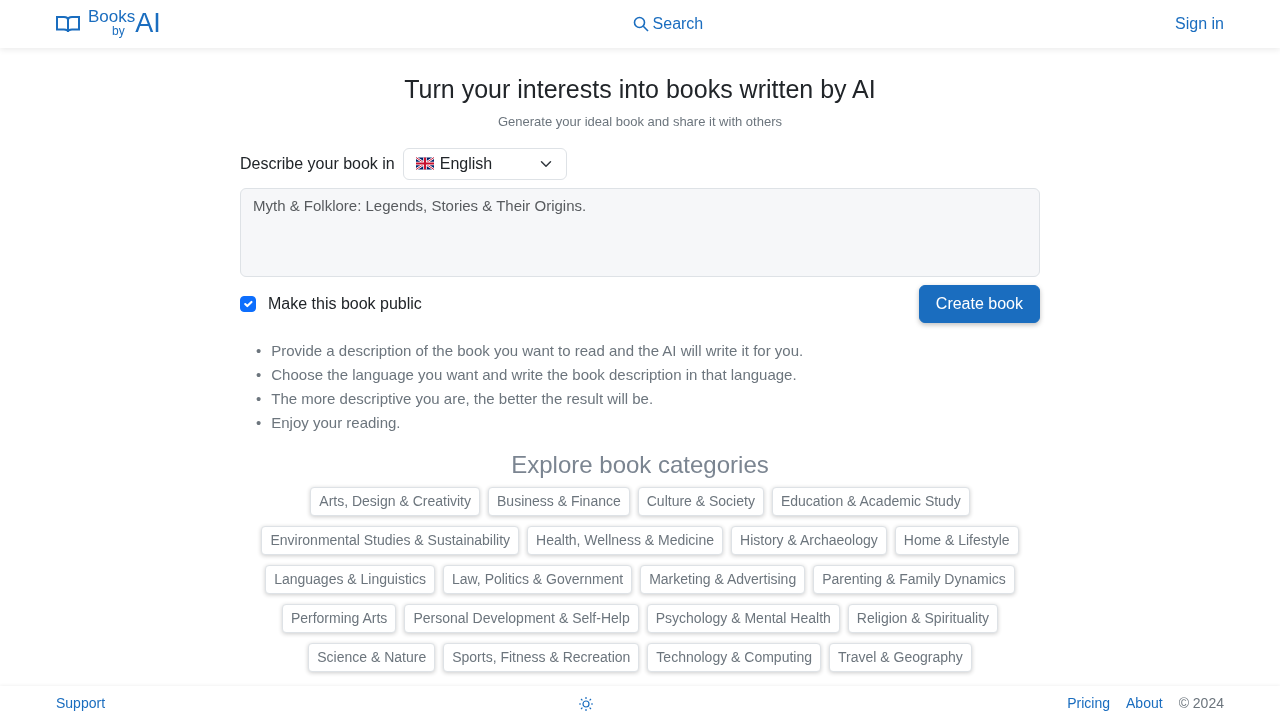 The width and height of the screenshot is (1280, 720). What do you see at coordinates (640, 232) in the screenshot?
I see `description-field: Myth & Folklore: Legends, Stories & Their Origins.` at bounding box center [640, 232].